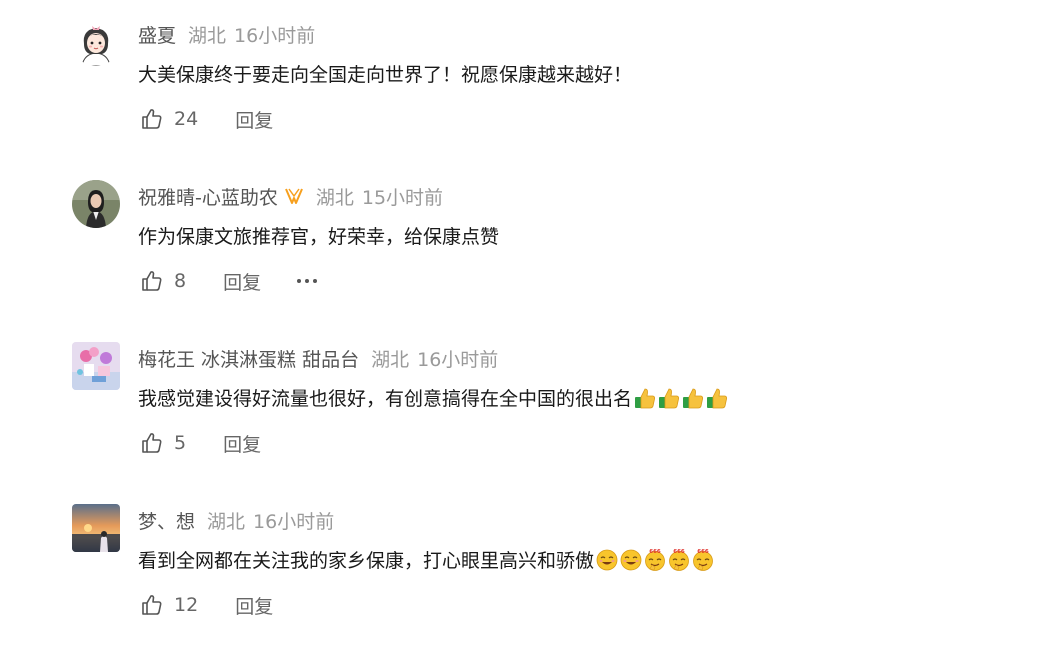 This screenshot has width=1048, height=664. I want to click on username: 梦、想, so click(166, 520).